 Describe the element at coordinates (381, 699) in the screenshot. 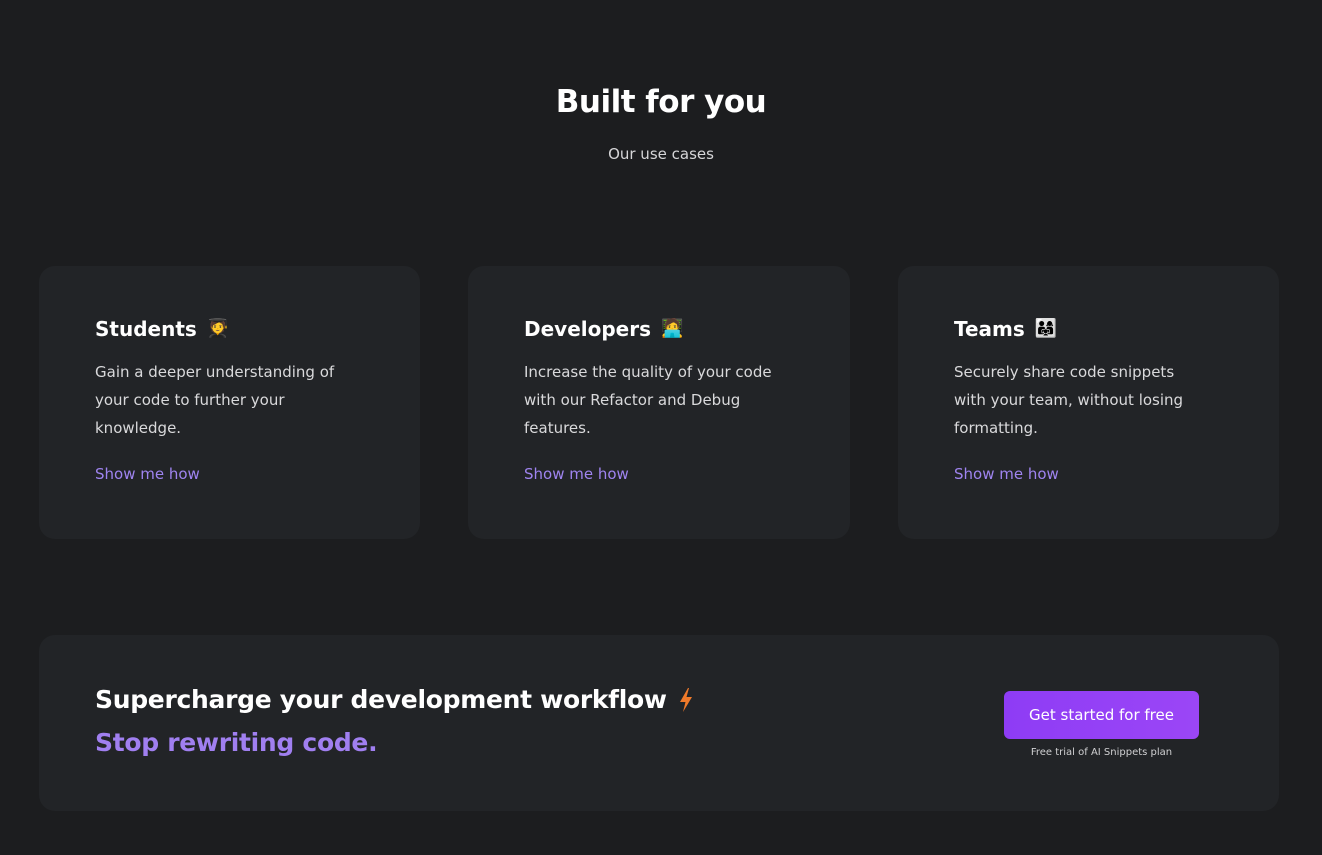

I see `banner-title-text: Supercharge your development workflow` at that location.